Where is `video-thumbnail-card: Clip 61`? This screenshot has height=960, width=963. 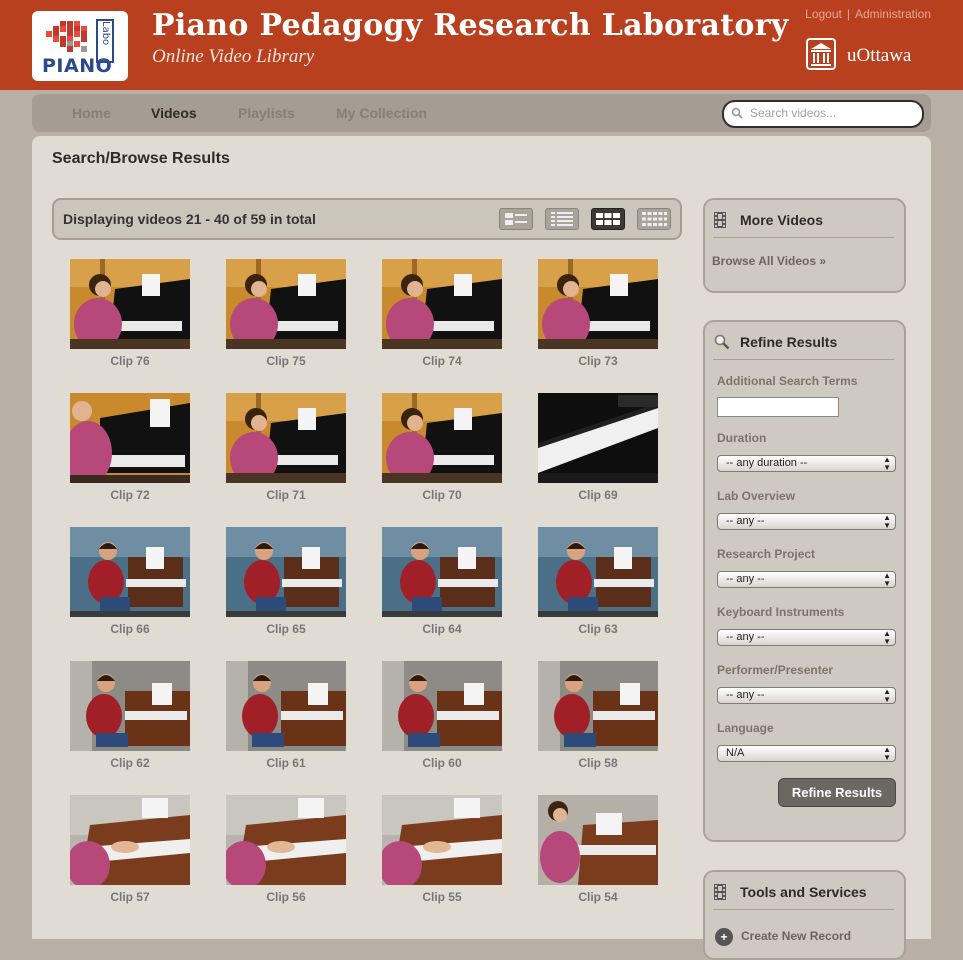
video-thumbnail-card: Clip 61 is located at coordinates (286, 715).